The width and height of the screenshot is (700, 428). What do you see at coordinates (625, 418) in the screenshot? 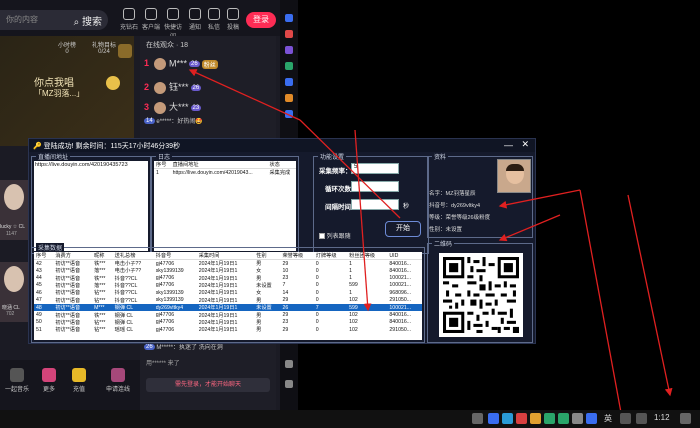
I see `network-icon` at bounding box center [625, 418].